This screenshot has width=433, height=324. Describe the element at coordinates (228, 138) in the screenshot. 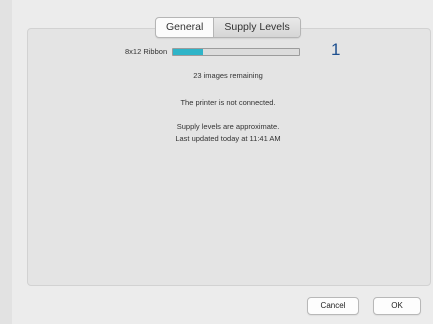

I see `last-updated-text: Last updated today at 11:41 AM` at that location.